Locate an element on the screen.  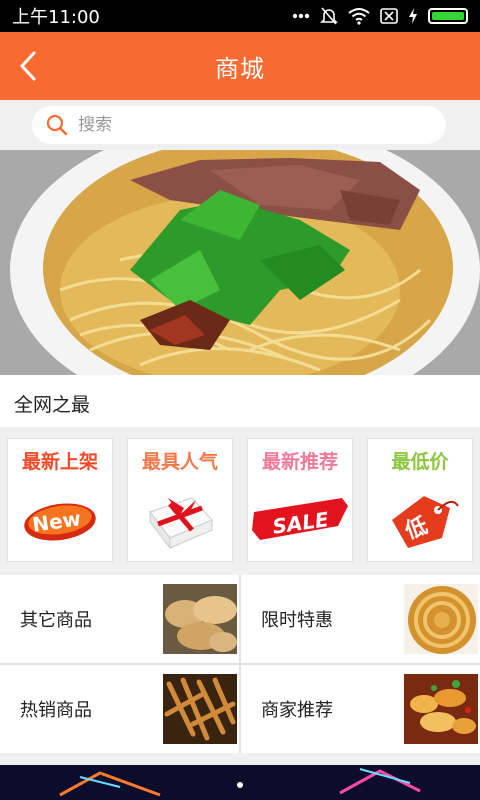
promo-card-recommended: 最新推荐 SALE is located at coordinates (300, 500).